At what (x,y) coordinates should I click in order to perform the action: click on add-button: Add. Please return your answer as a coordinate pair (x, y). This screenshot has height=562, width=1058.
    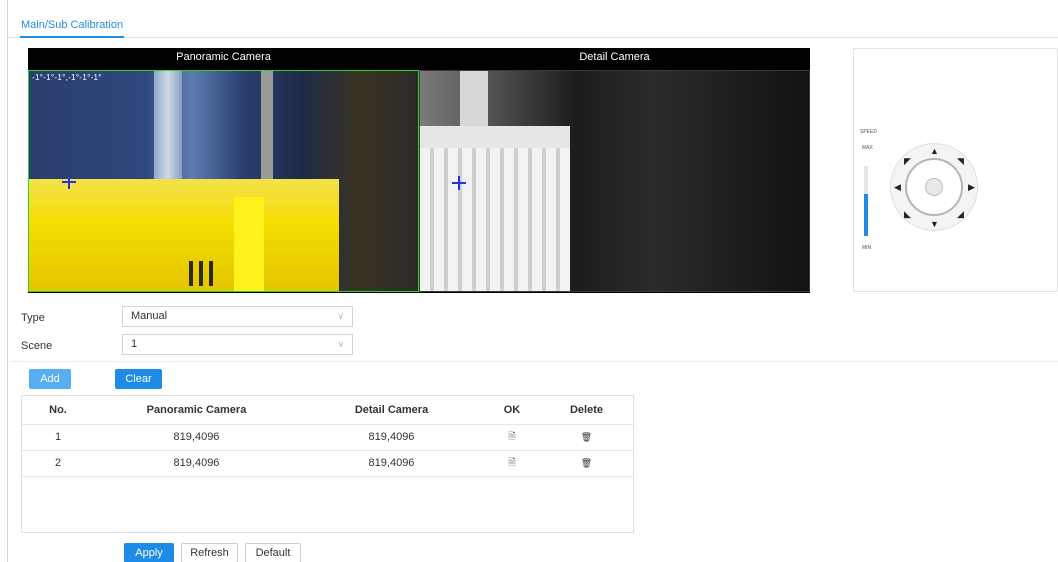
    Looking at the image, I should click on (50, 379).